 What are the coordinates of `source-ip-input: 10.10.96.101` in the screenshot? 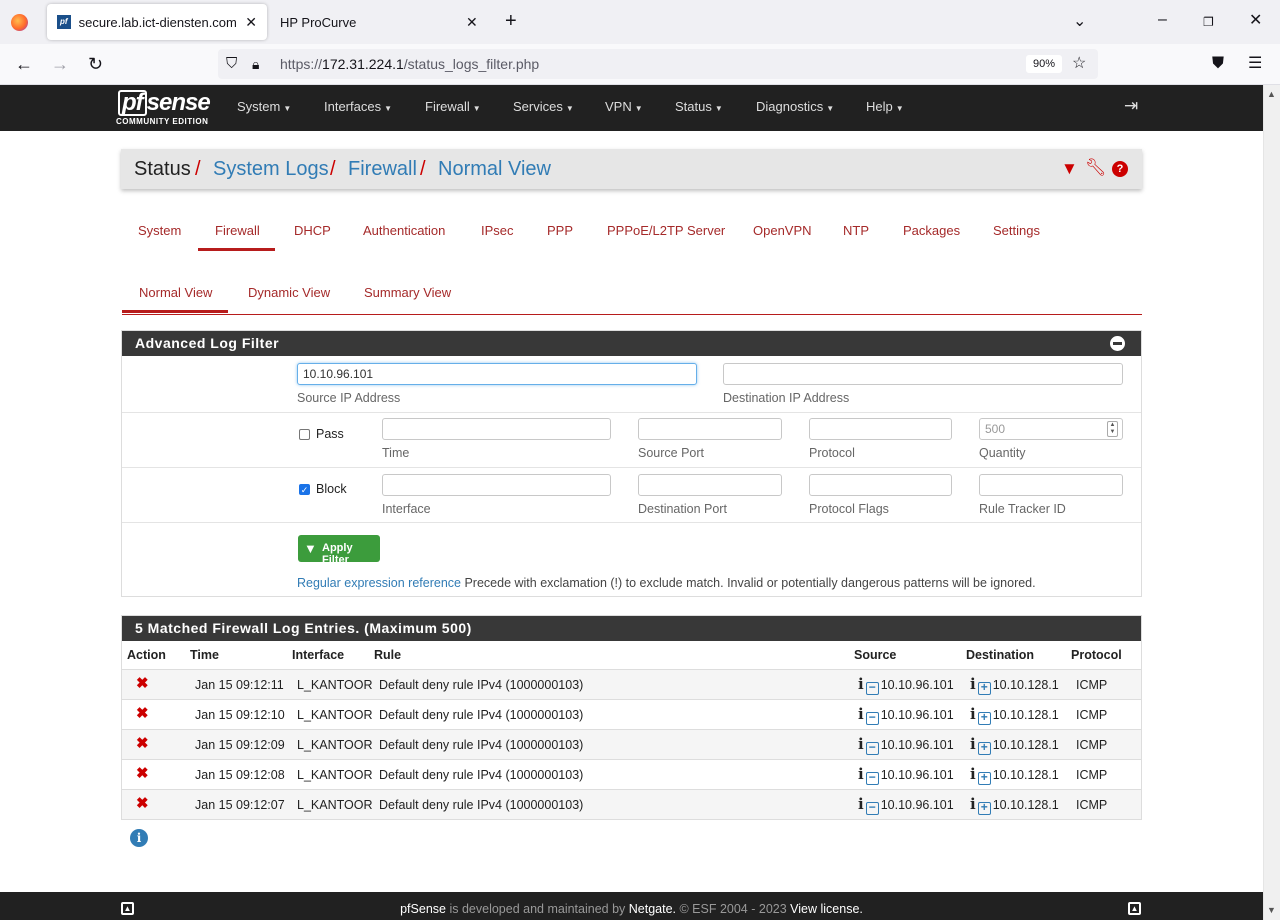 It's located at (497, 374).